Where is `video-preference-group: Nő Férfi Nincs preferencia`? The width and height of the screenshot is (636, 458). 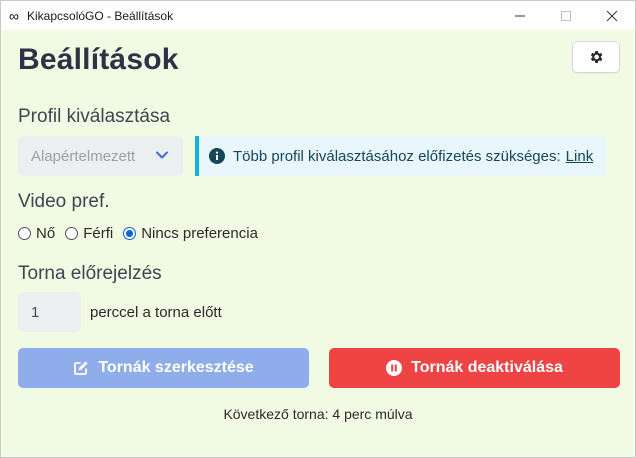 video-preference-group: Nő Férfi Nincs preferencia is located at coordinates (143, 233).